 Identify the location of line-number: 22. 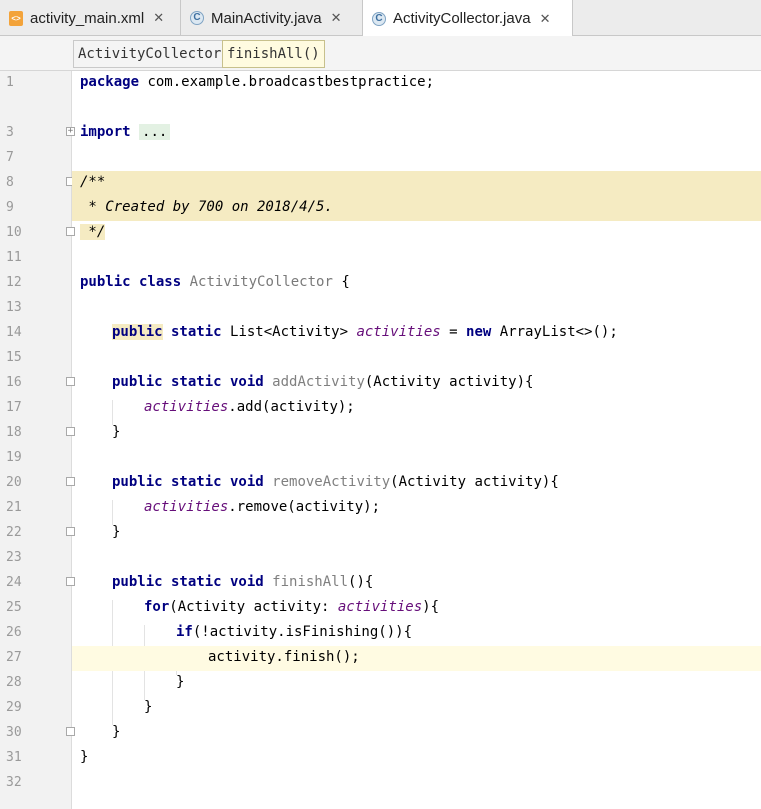
(14, 532).